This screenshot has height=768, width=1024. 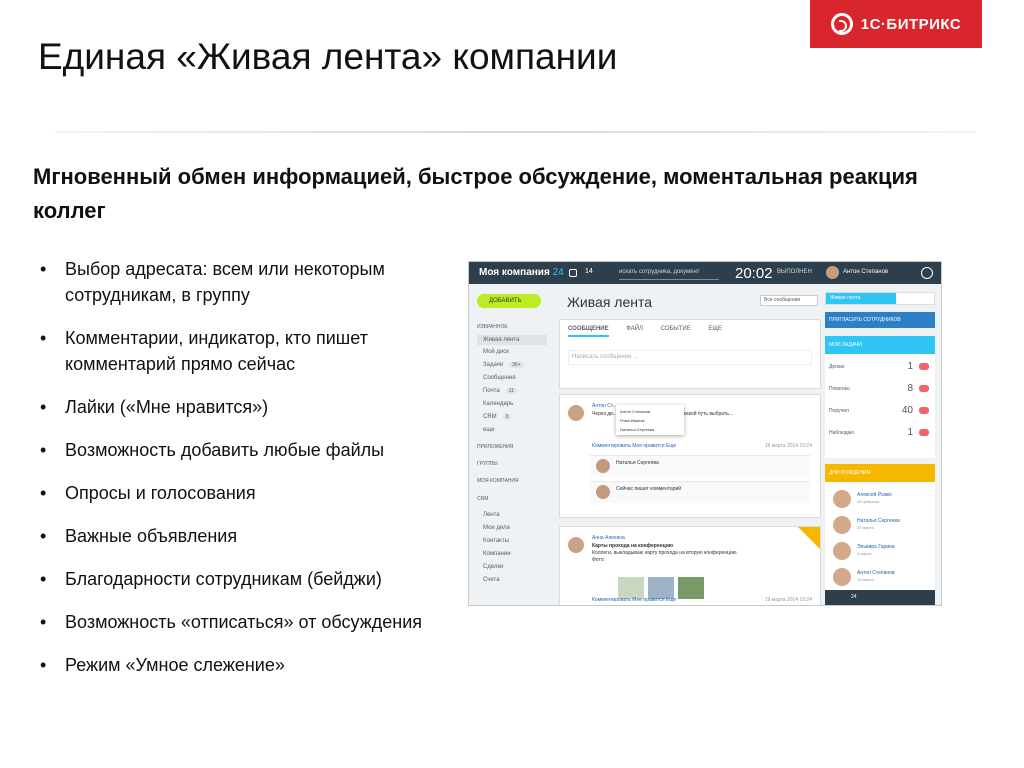 I want to click on nav-item-calendar: Календарь, so click(x=498, y=404).